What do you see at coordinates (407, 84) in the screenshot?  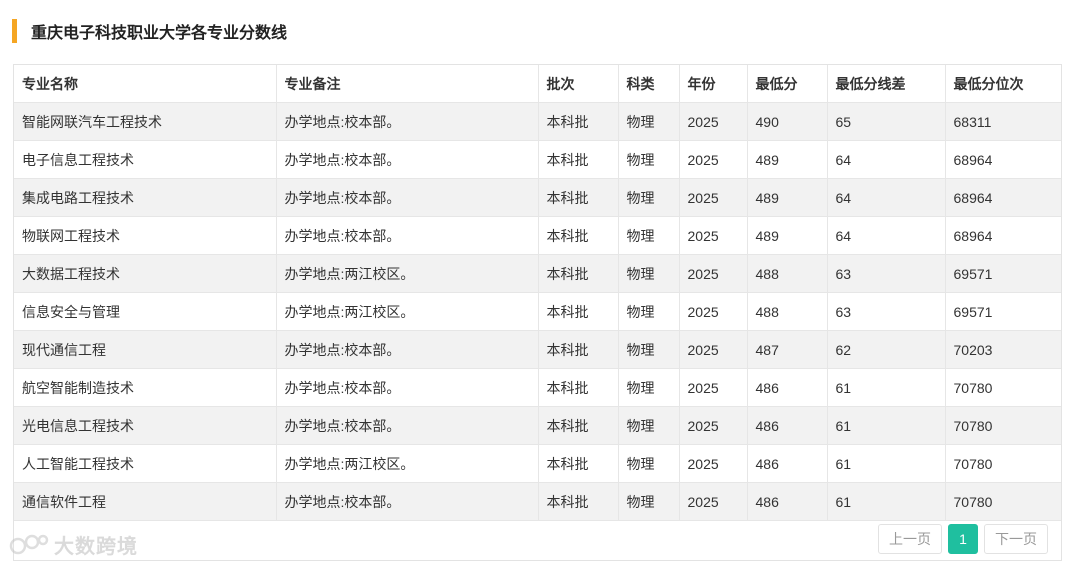 I see `col-header-note: 专业备注` at bounding box center [407, 84].